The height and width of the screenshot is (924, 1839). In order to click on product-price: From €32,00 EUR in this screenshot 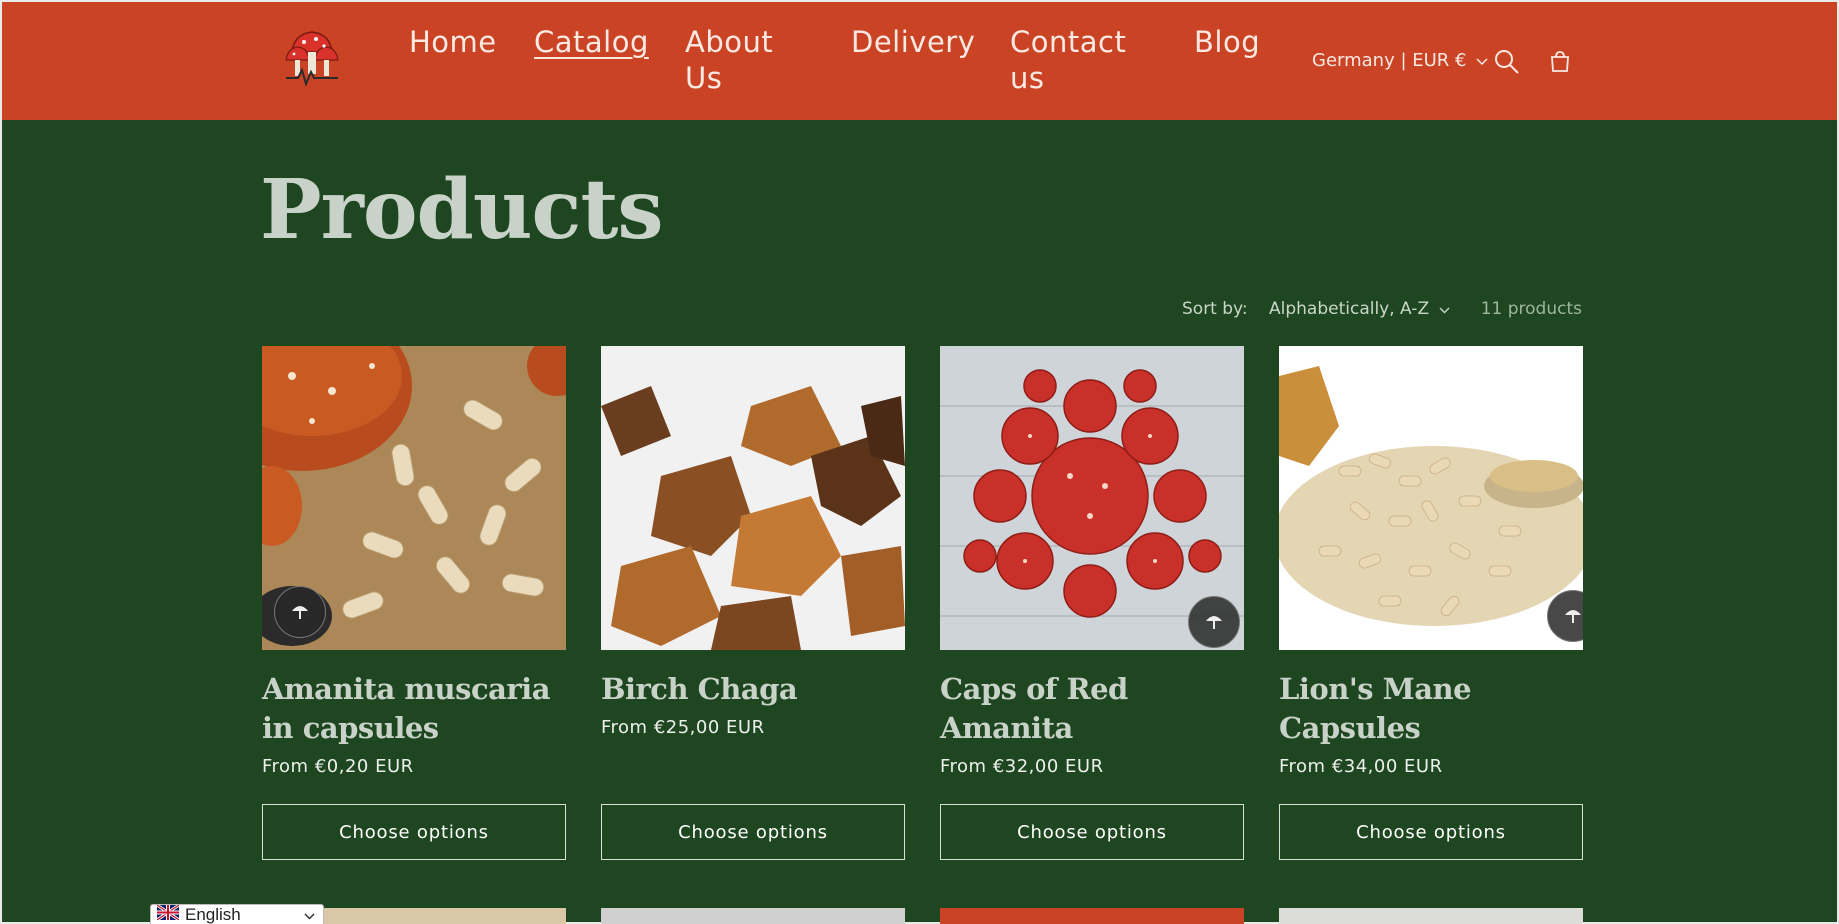, I will do `click(1022, 766)`.